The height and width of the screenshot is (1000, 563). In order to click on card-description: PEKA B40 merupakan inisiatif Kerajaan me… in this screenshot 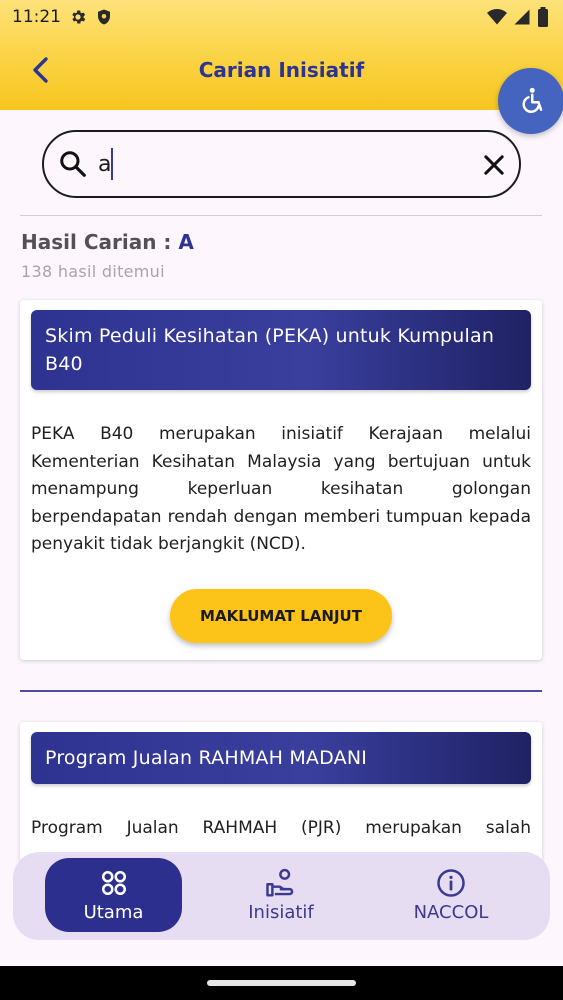, I will do `click(281, 489)`.